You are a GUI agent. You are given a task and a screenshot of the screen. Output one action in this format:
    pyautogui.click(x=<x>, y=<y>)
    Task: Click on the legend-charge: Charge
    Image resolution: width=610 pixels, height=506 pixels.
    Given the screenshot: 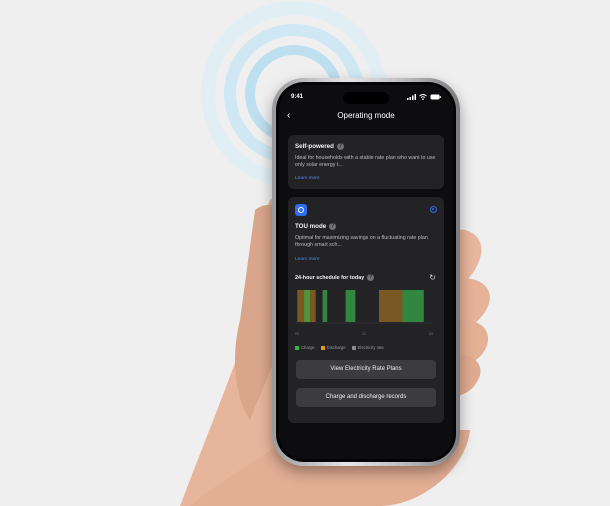 What is the action you would take?
    pyautogui.click(x=305, y=347)
    